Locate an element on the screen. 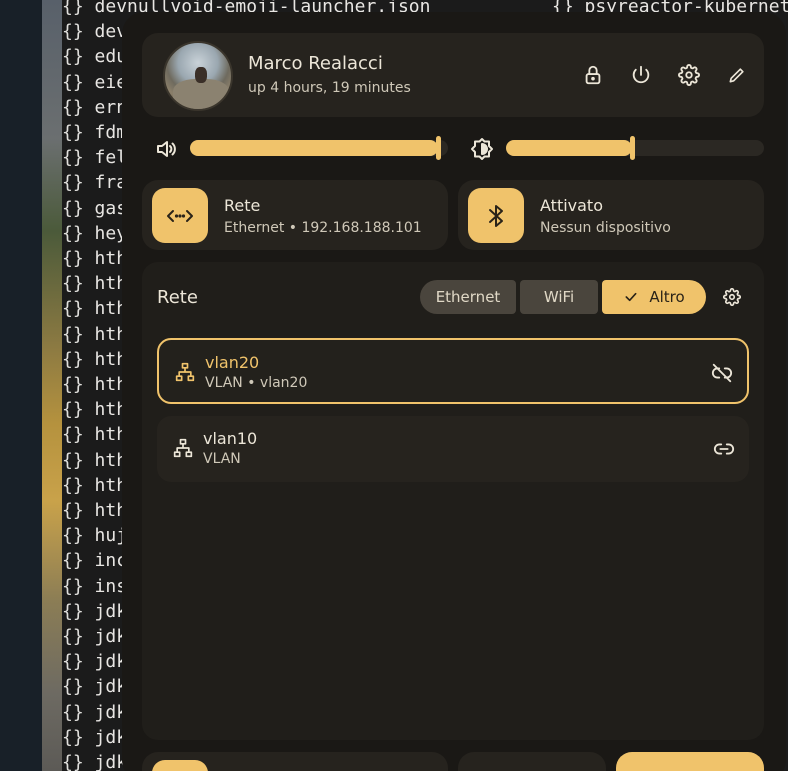  tab-altro-label: Altro is located at coordinates (667, 297).